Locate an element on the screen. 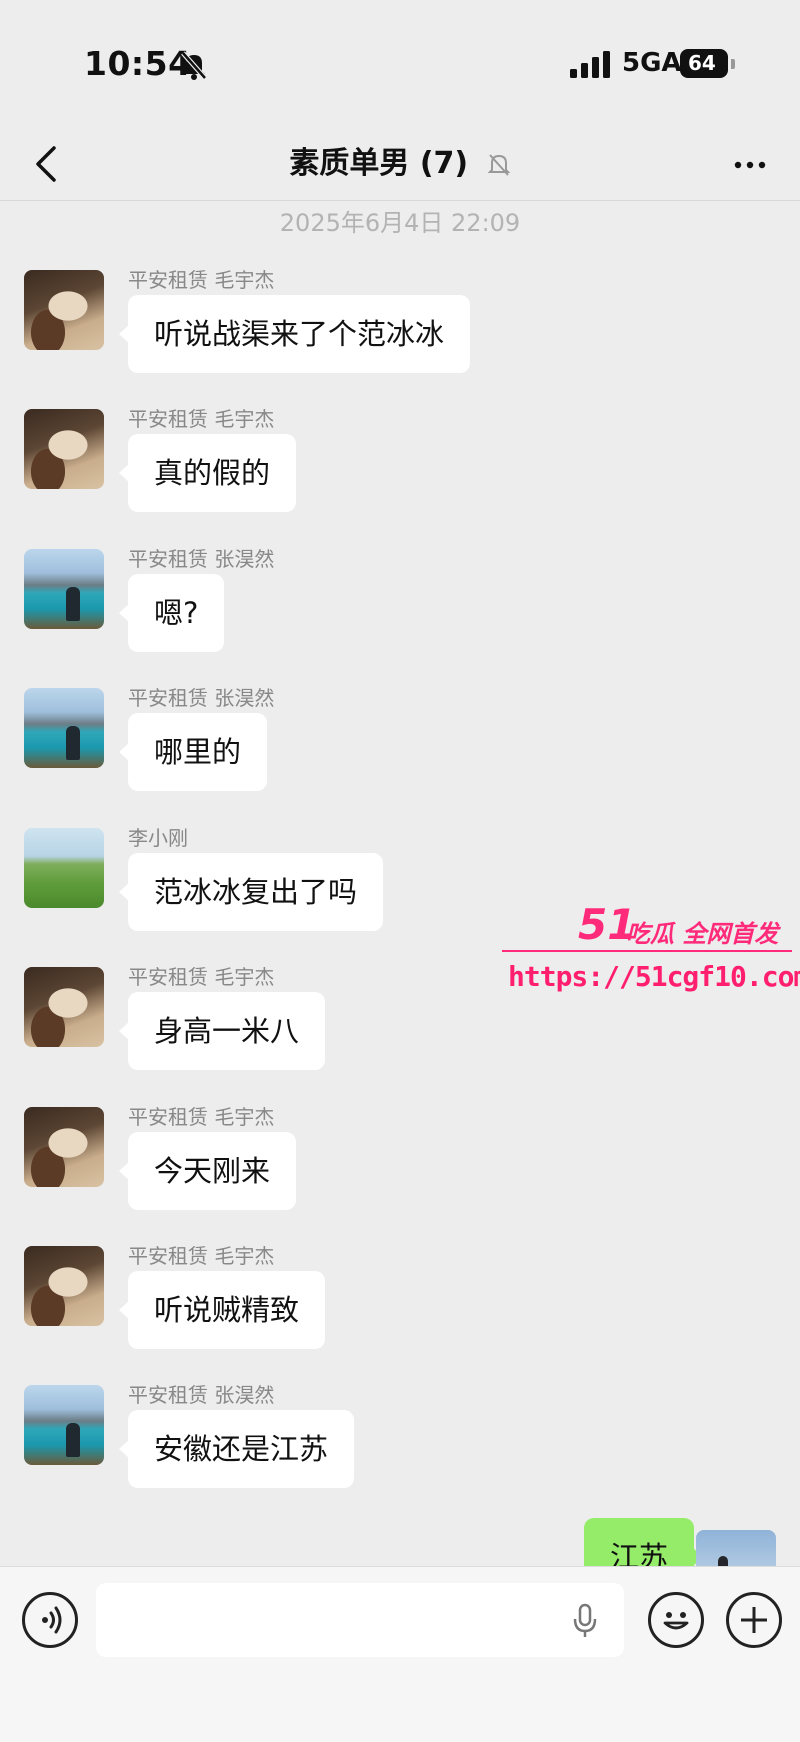 The image size is (800, 1742). voice-icon is located at coordinates (52, 1620).